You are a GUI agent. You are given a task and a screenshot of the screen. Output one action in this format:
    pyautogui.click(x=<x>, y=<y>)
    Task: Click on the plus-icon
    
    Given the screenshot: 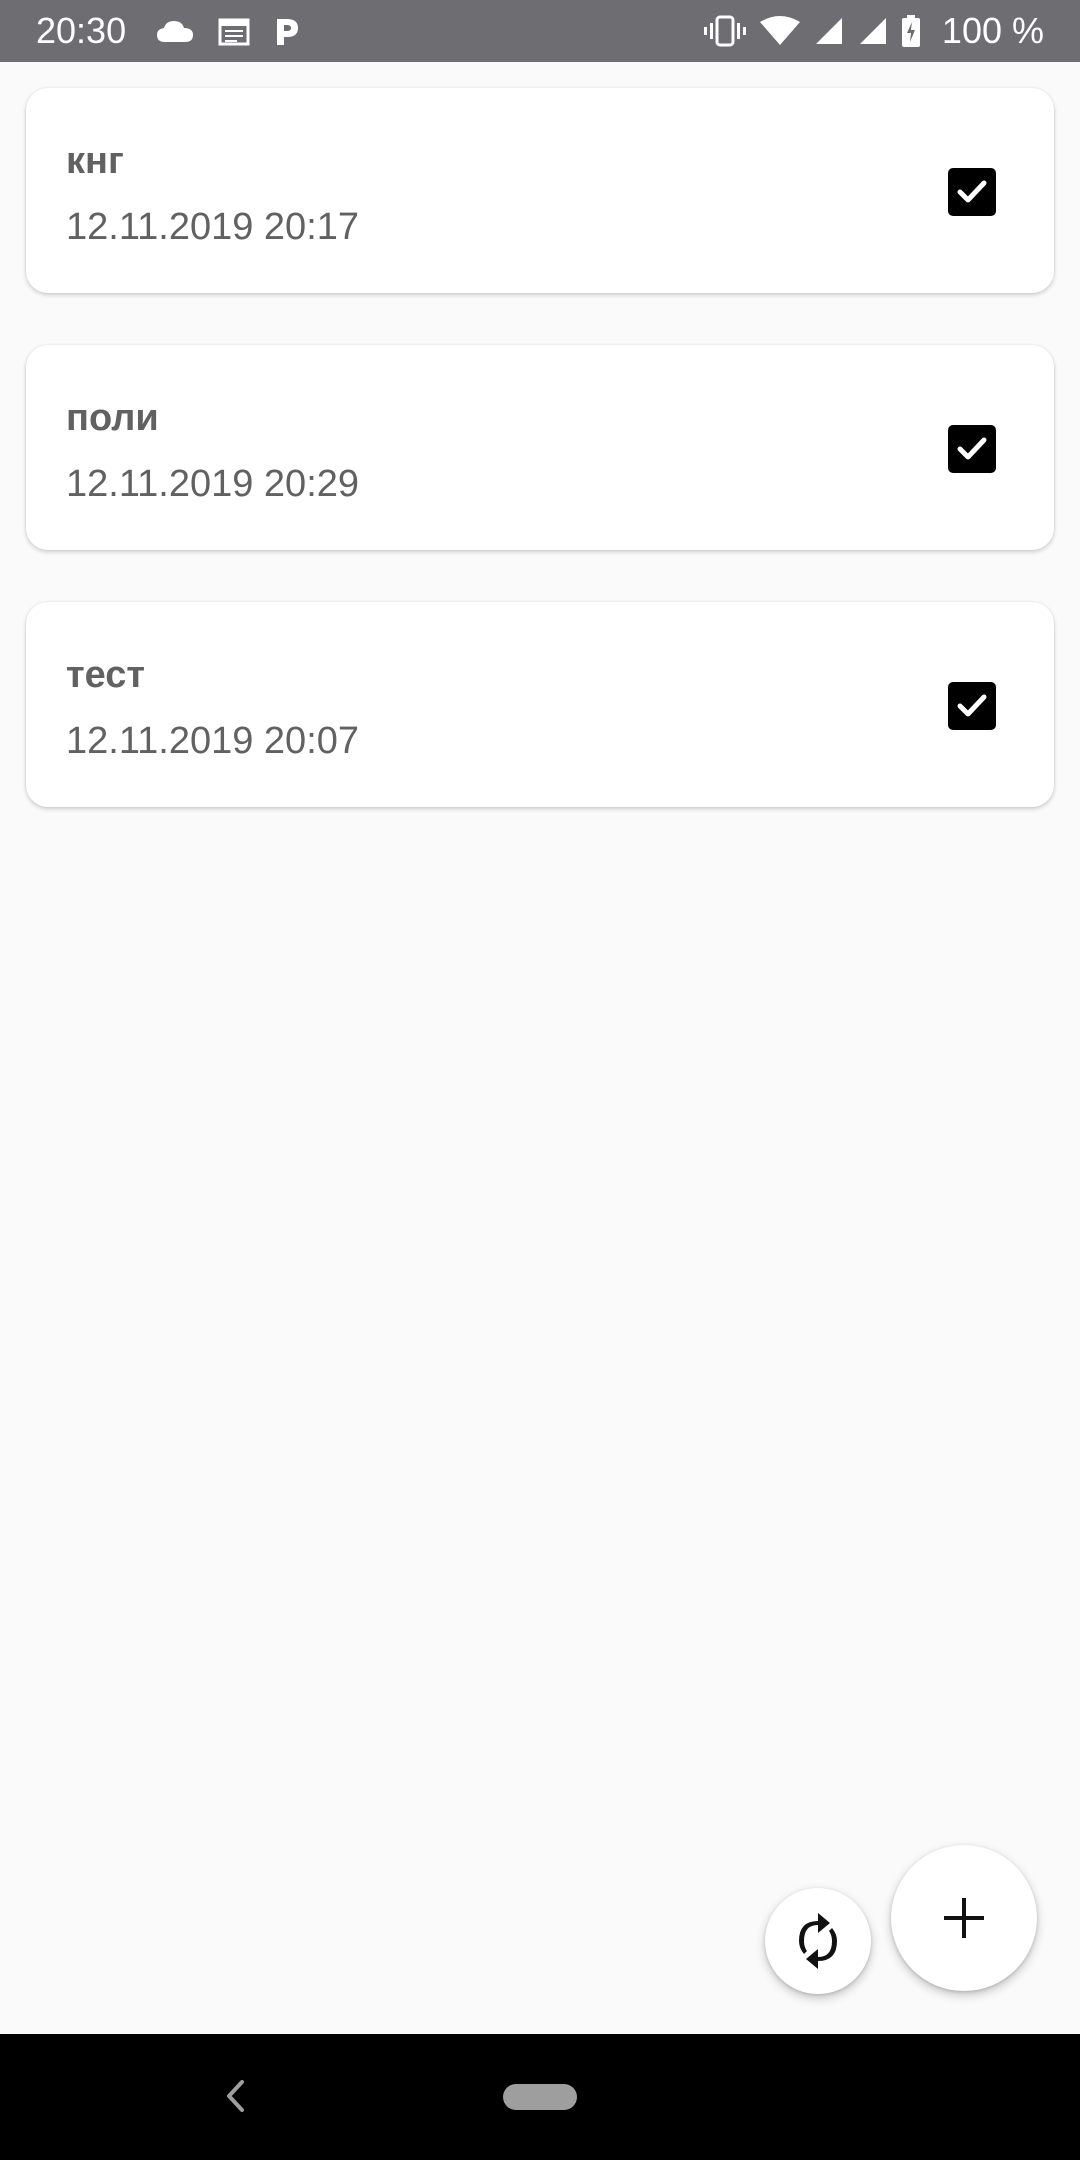 What is the action you would take?
    pyautogui.click(x=964, y=1918)
    